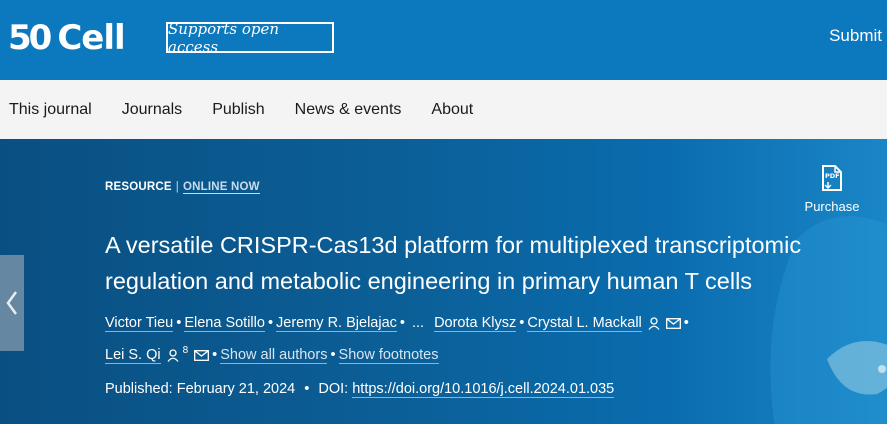  I want to click on chevron-left-icon, so click(12, 303).